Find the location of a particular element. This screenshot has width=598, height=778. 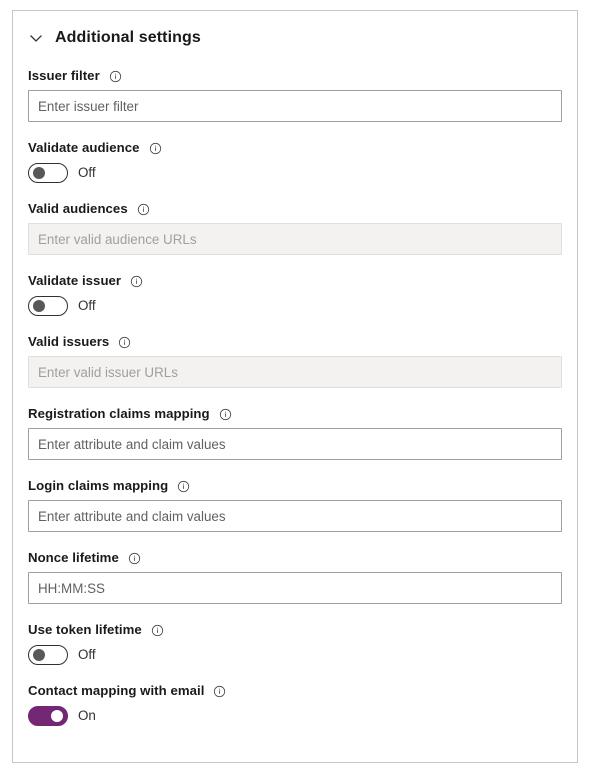

toggle-validate-issuer is located at coordinates (48, 306).